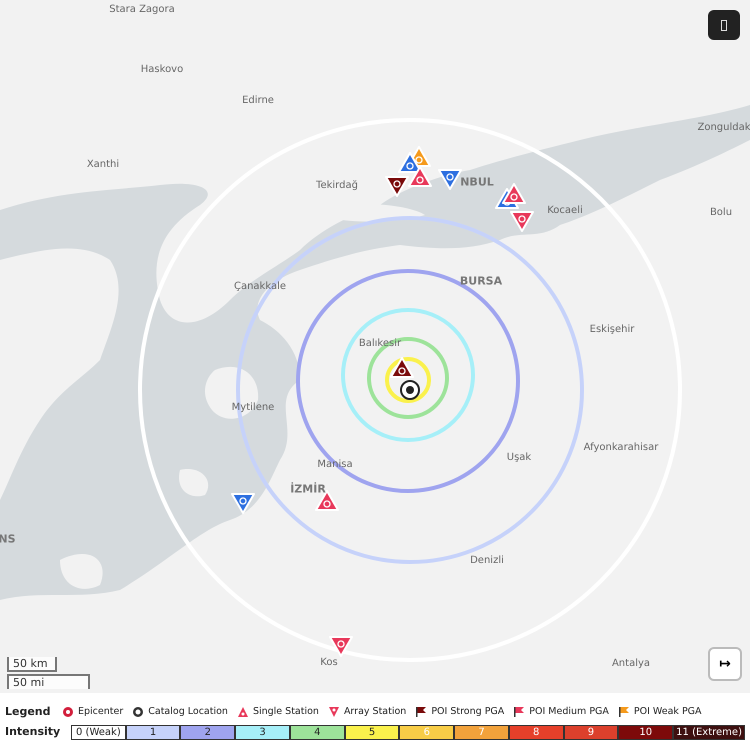 This screenshot has width=750, height=750. What do you see at coordinates (487, 561) in the screenshot?
I see `city-label: Denizli` at bounding box center [487, 561].